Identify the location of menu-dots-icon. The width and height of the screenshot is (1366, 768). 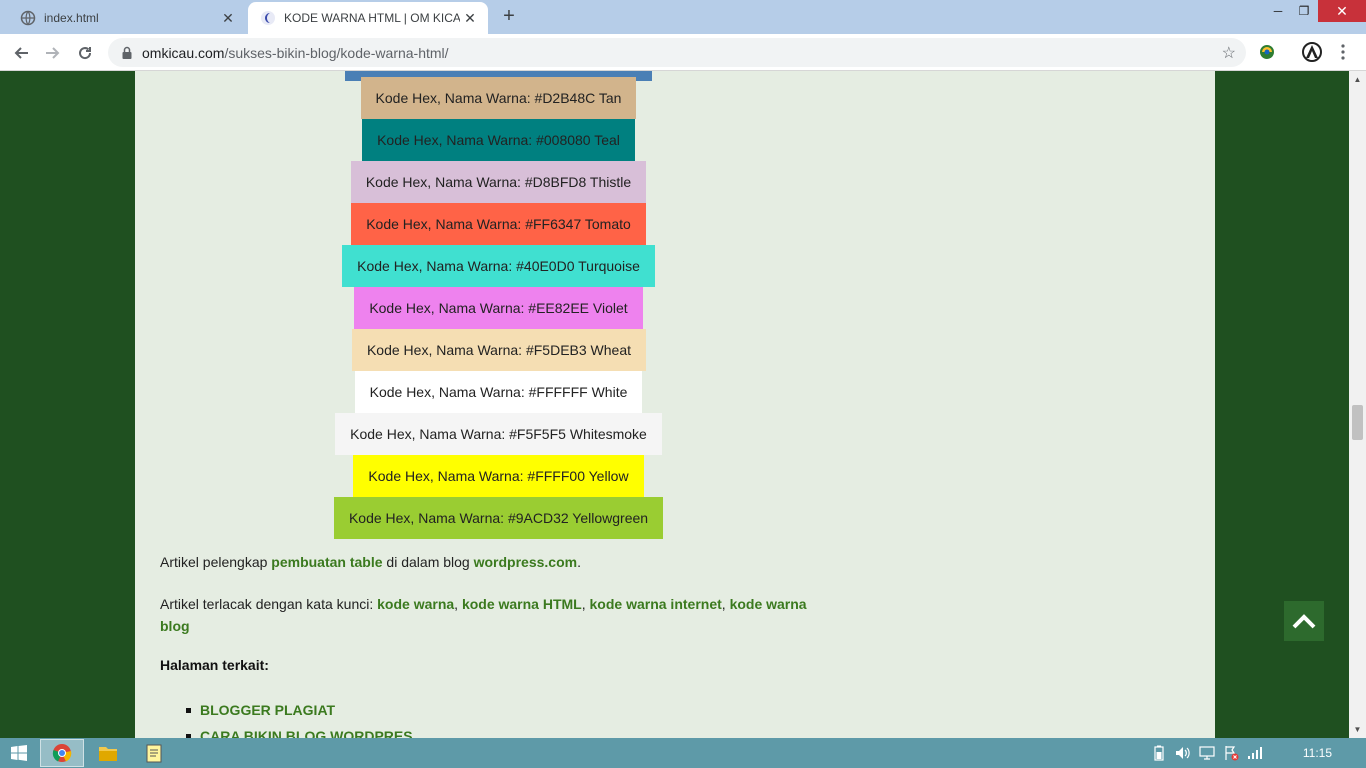
(1343, 52).